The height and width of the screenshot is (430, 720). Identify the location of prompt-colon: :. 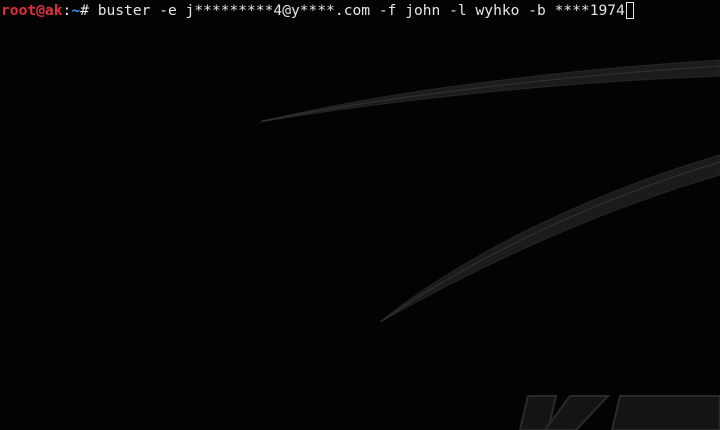
(67, 10).